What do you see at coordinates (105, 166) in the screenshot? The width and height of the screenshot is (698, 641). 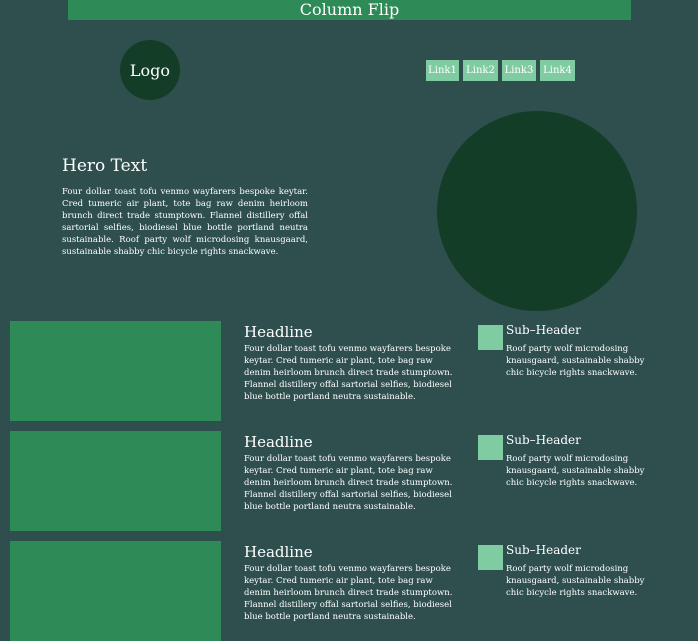 I see `hero-title: Hero Text` at bounding box center [105, 166].